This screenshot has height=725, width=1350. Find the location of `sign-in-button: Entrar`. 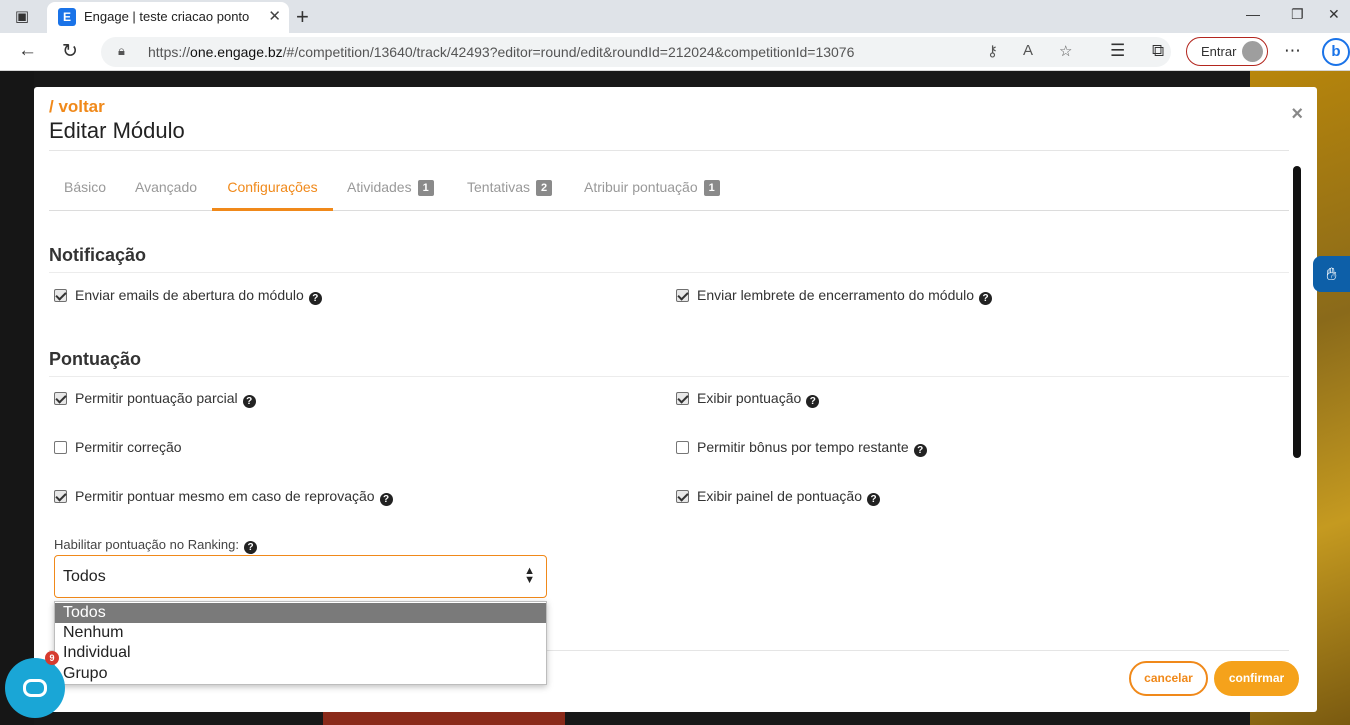

sign-in-button: Entrar is located at coordinates (1227, 51).